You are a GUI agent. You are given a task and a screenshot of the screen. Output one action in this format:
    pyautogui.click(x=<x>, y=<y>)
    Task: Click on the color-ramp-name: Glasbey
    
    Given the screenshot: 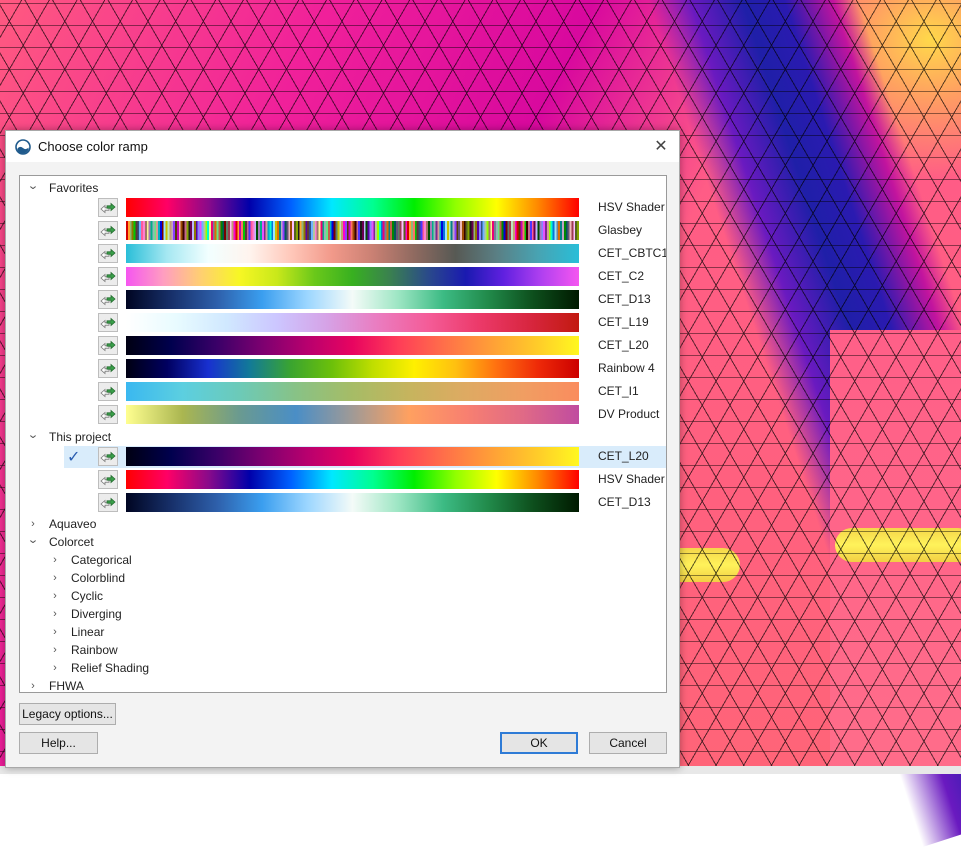 What is the action you would take?
    pyautogui.click(x=620, y=230)
    